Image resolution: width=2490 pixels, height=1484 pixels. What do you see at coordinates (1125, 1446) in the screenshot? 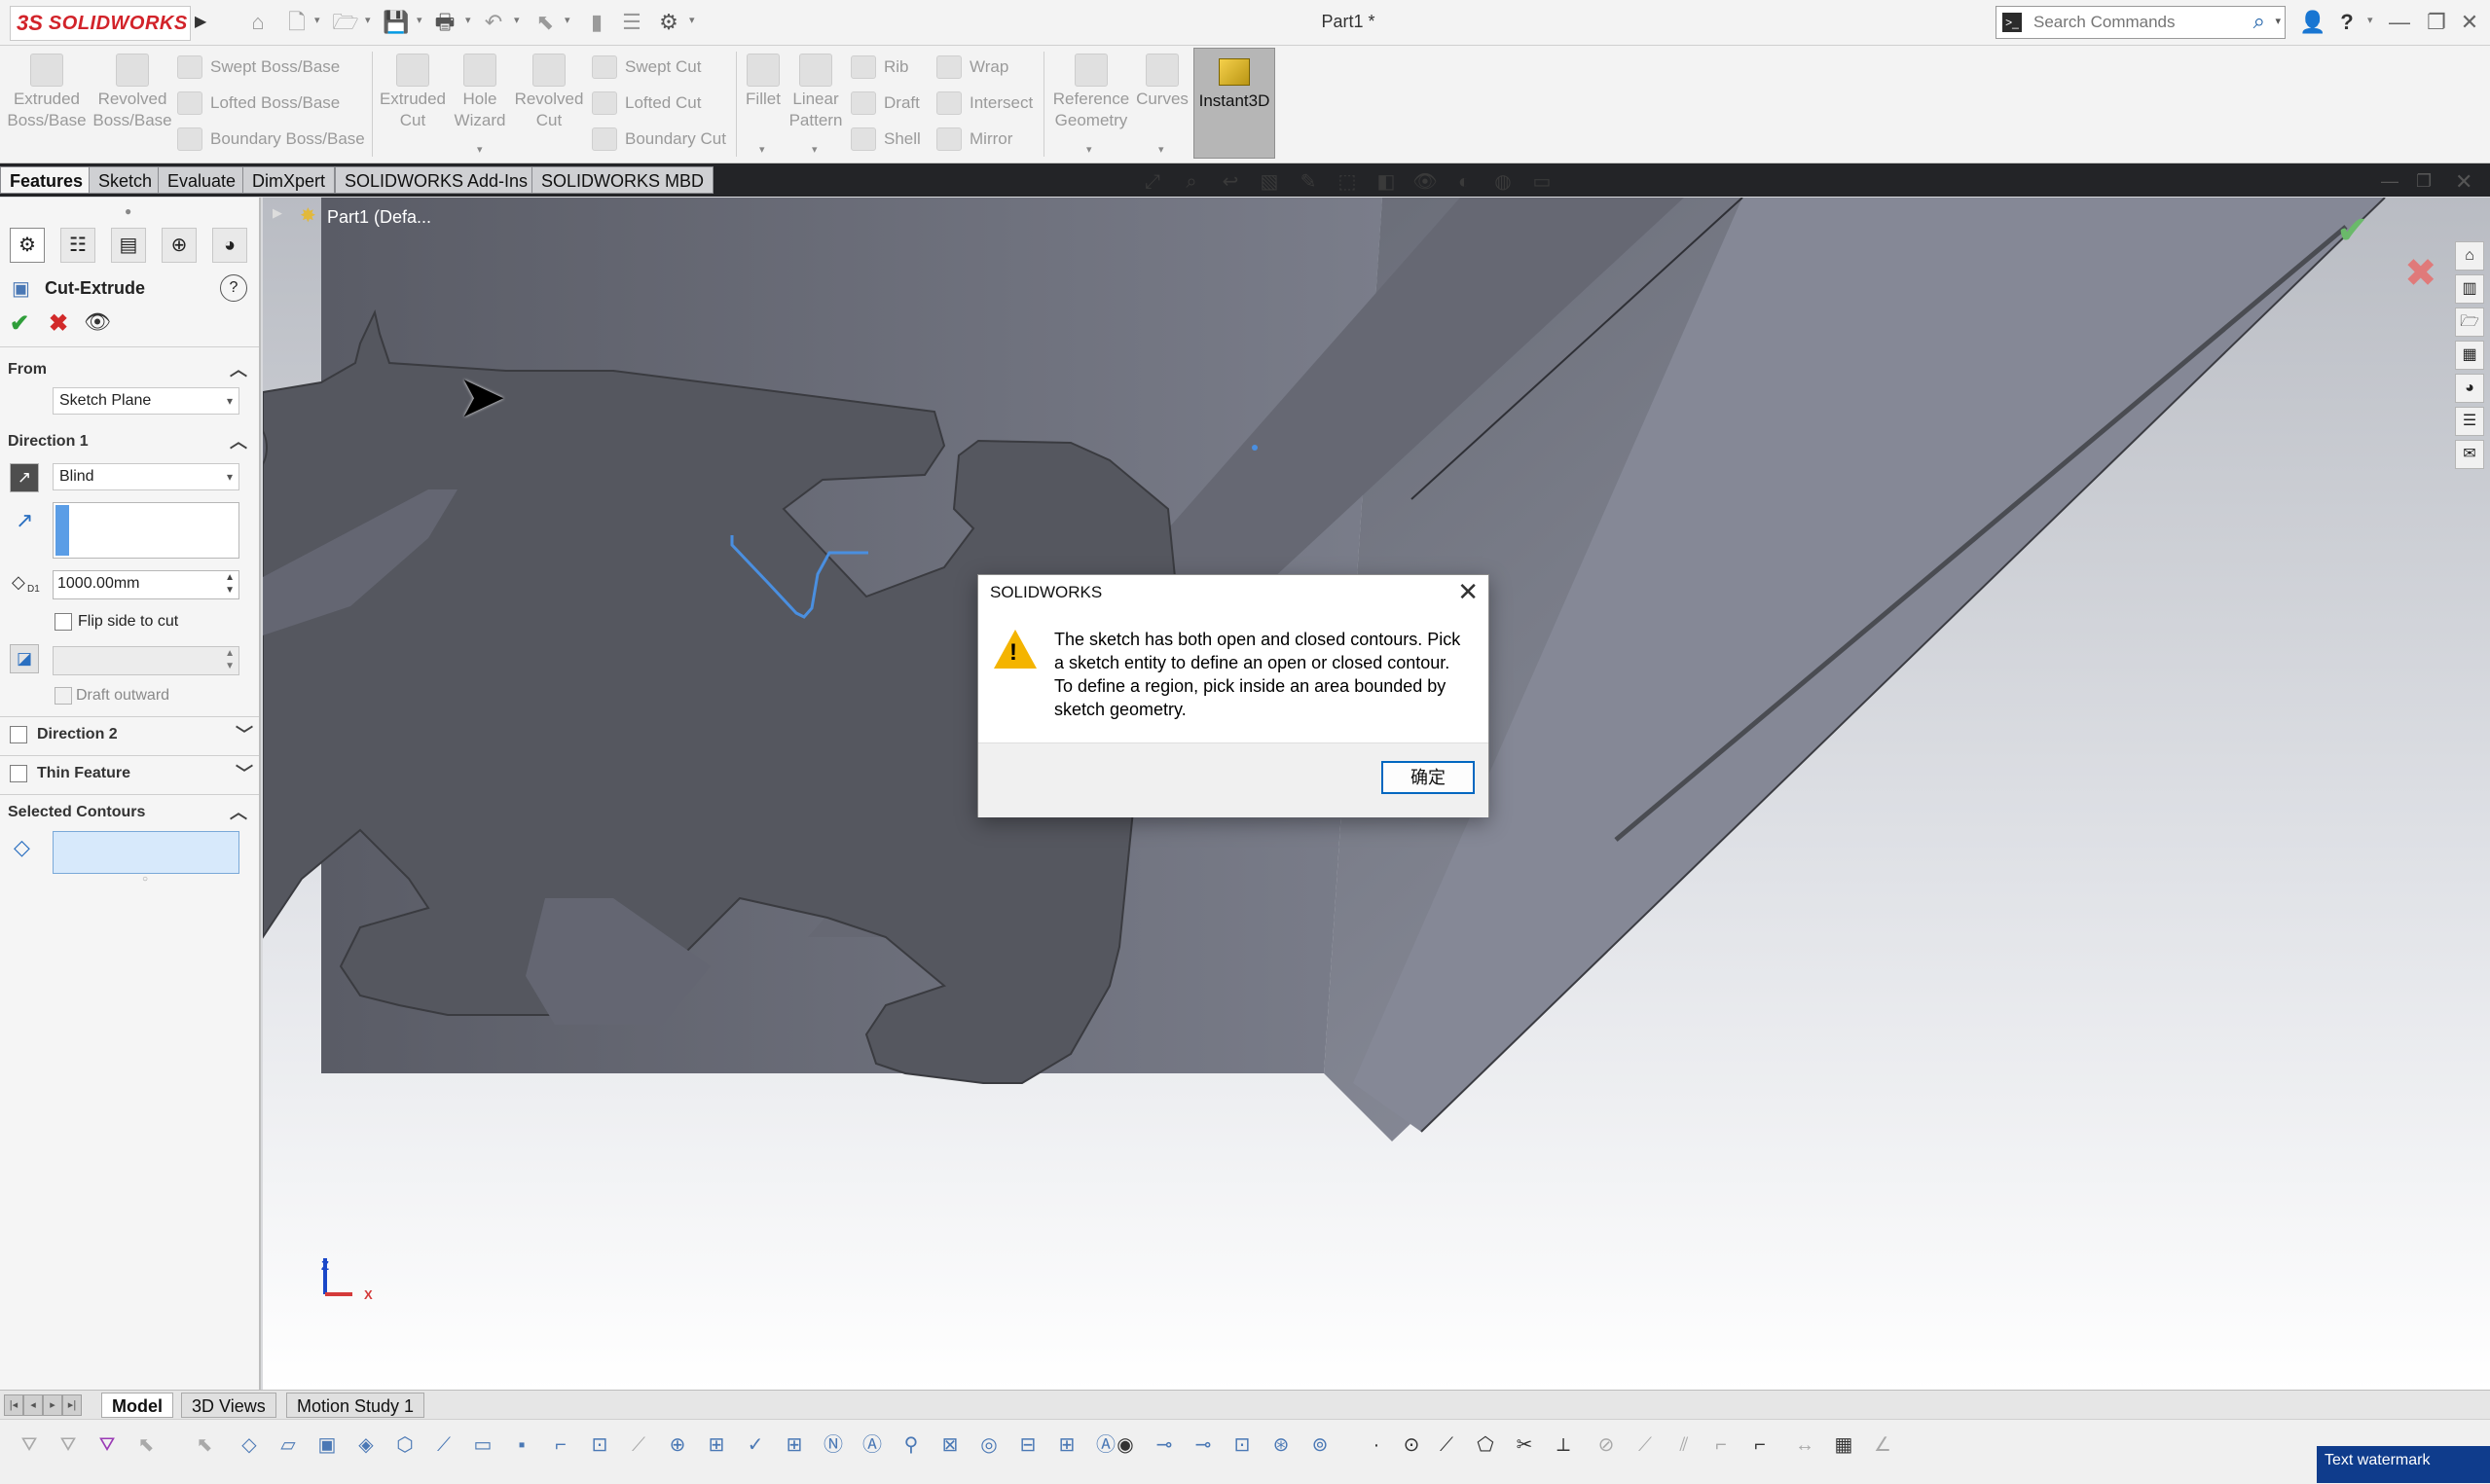
I see `filter-center-of-mass-icon: ◉` at bounding box center [1125, 1446].